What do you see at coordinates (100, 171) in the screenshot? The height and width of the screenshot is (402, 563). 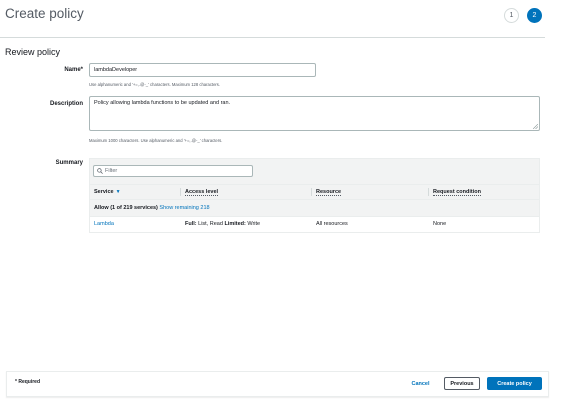 I see `search-icon` at bounding box center [100, 171].